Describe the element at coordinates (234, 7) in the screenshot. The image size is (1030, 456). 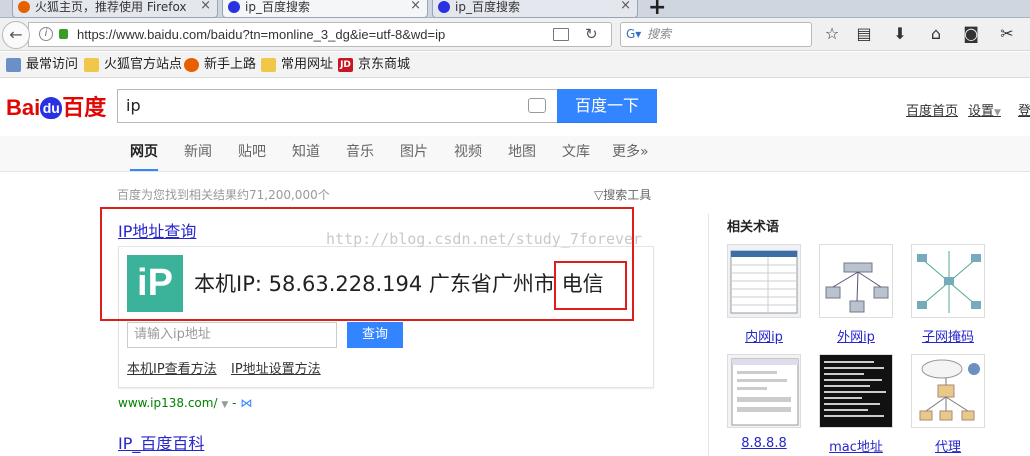
I see `baidu-paw-icon` at that location.